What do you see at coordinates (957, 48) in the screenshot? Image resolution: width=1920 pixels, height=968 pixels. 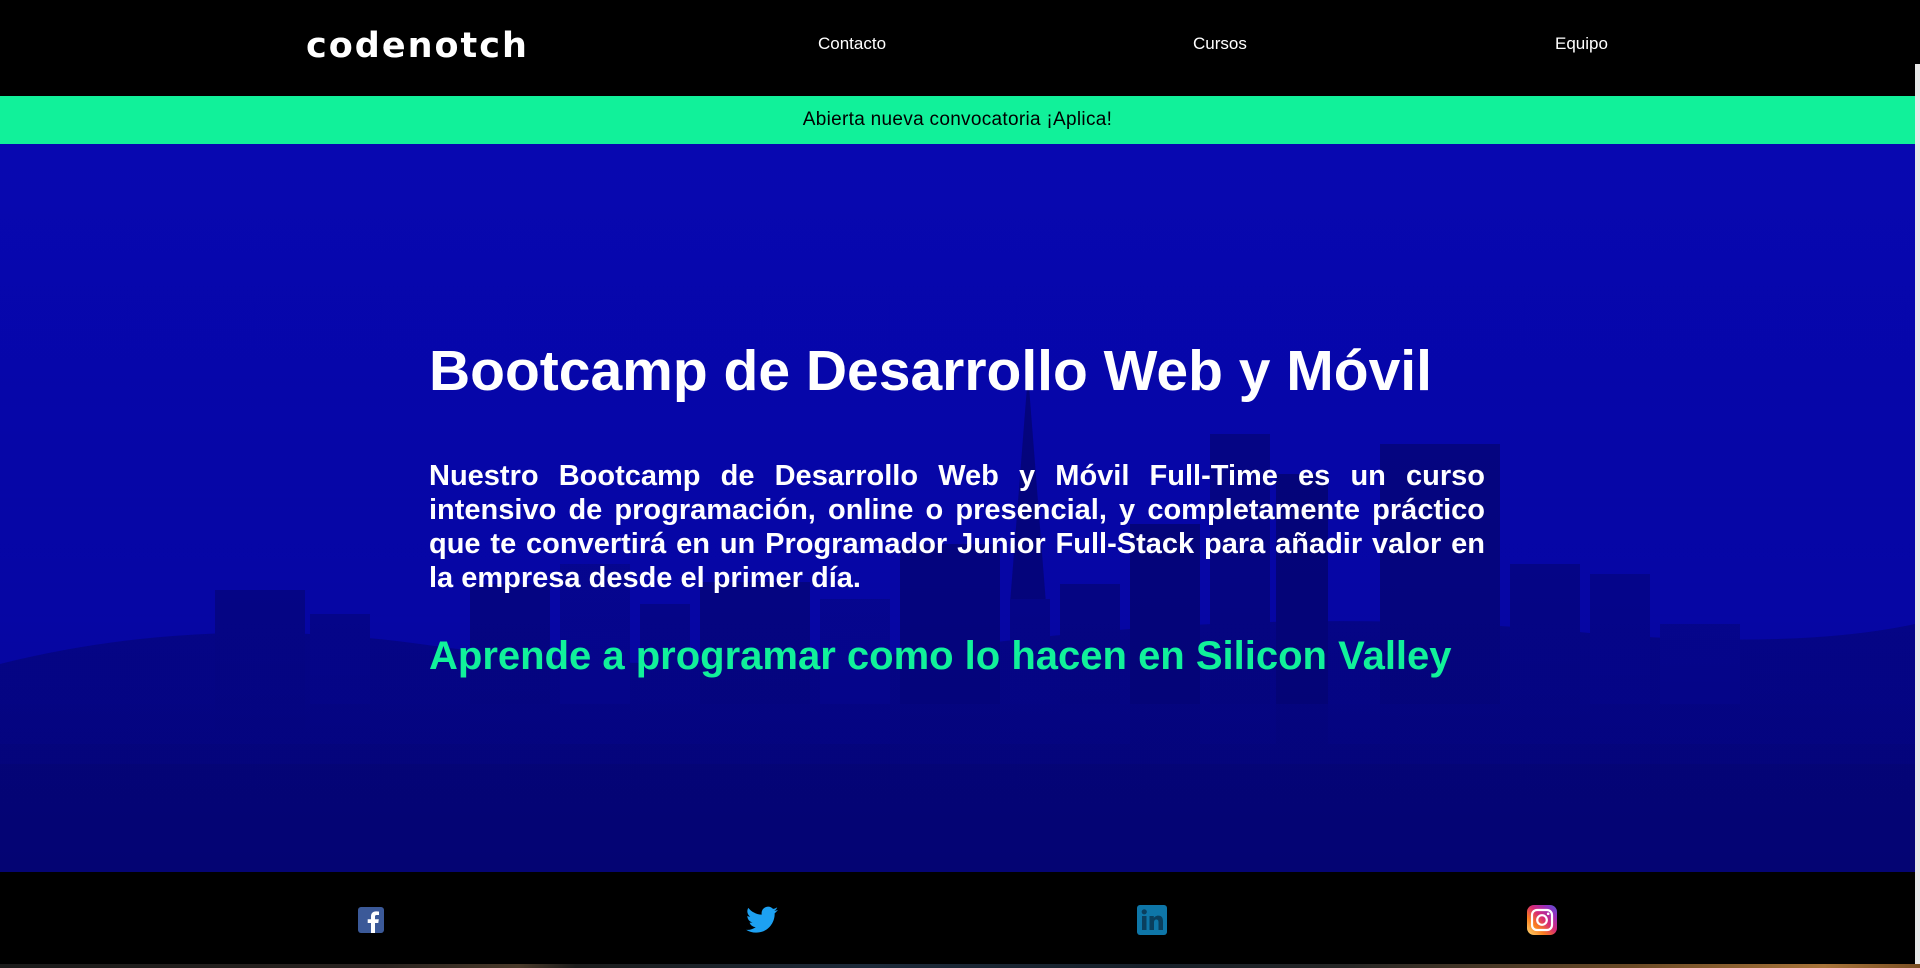 I see `site-header: codenotch Contacto Cursos Equipo` at bounding box center [957, 48].